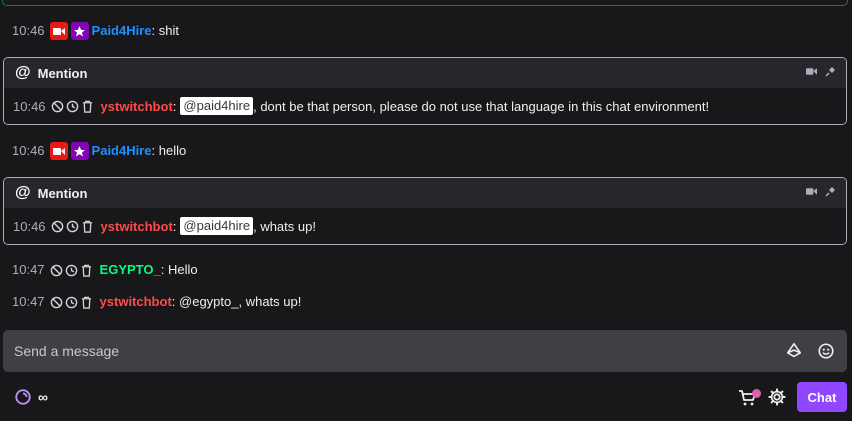  Describe the element at coordinates (756, 393) in the screenshot. I see `notification-dot` at that location.